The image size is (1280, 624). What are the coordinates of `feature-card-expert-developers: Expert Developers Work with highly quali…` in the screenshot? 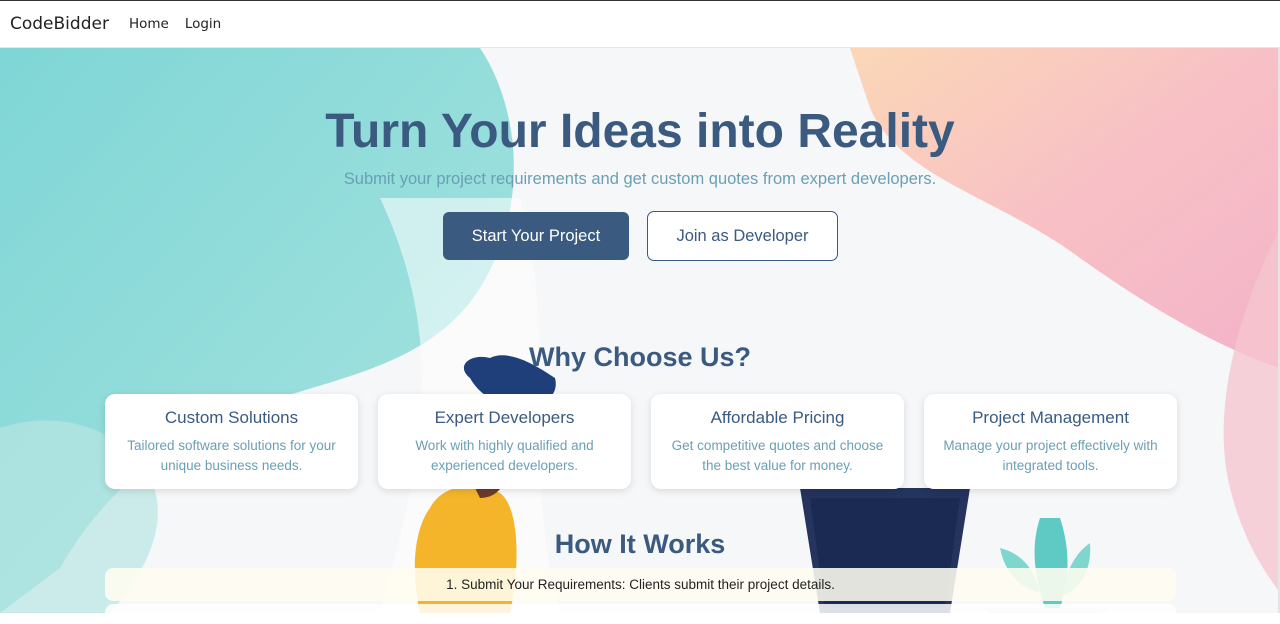 It's located at (504, 441).